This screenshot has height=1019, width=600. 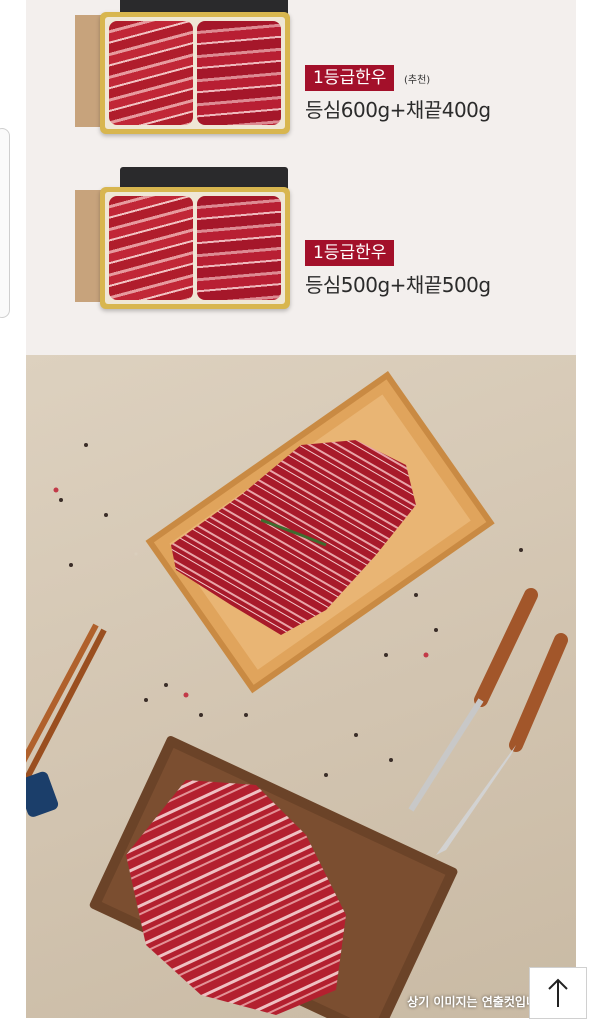 What do you see at coordinates (66, 720) in the screenshot?
I see `chopsticks` at bounding box center [66, 720].